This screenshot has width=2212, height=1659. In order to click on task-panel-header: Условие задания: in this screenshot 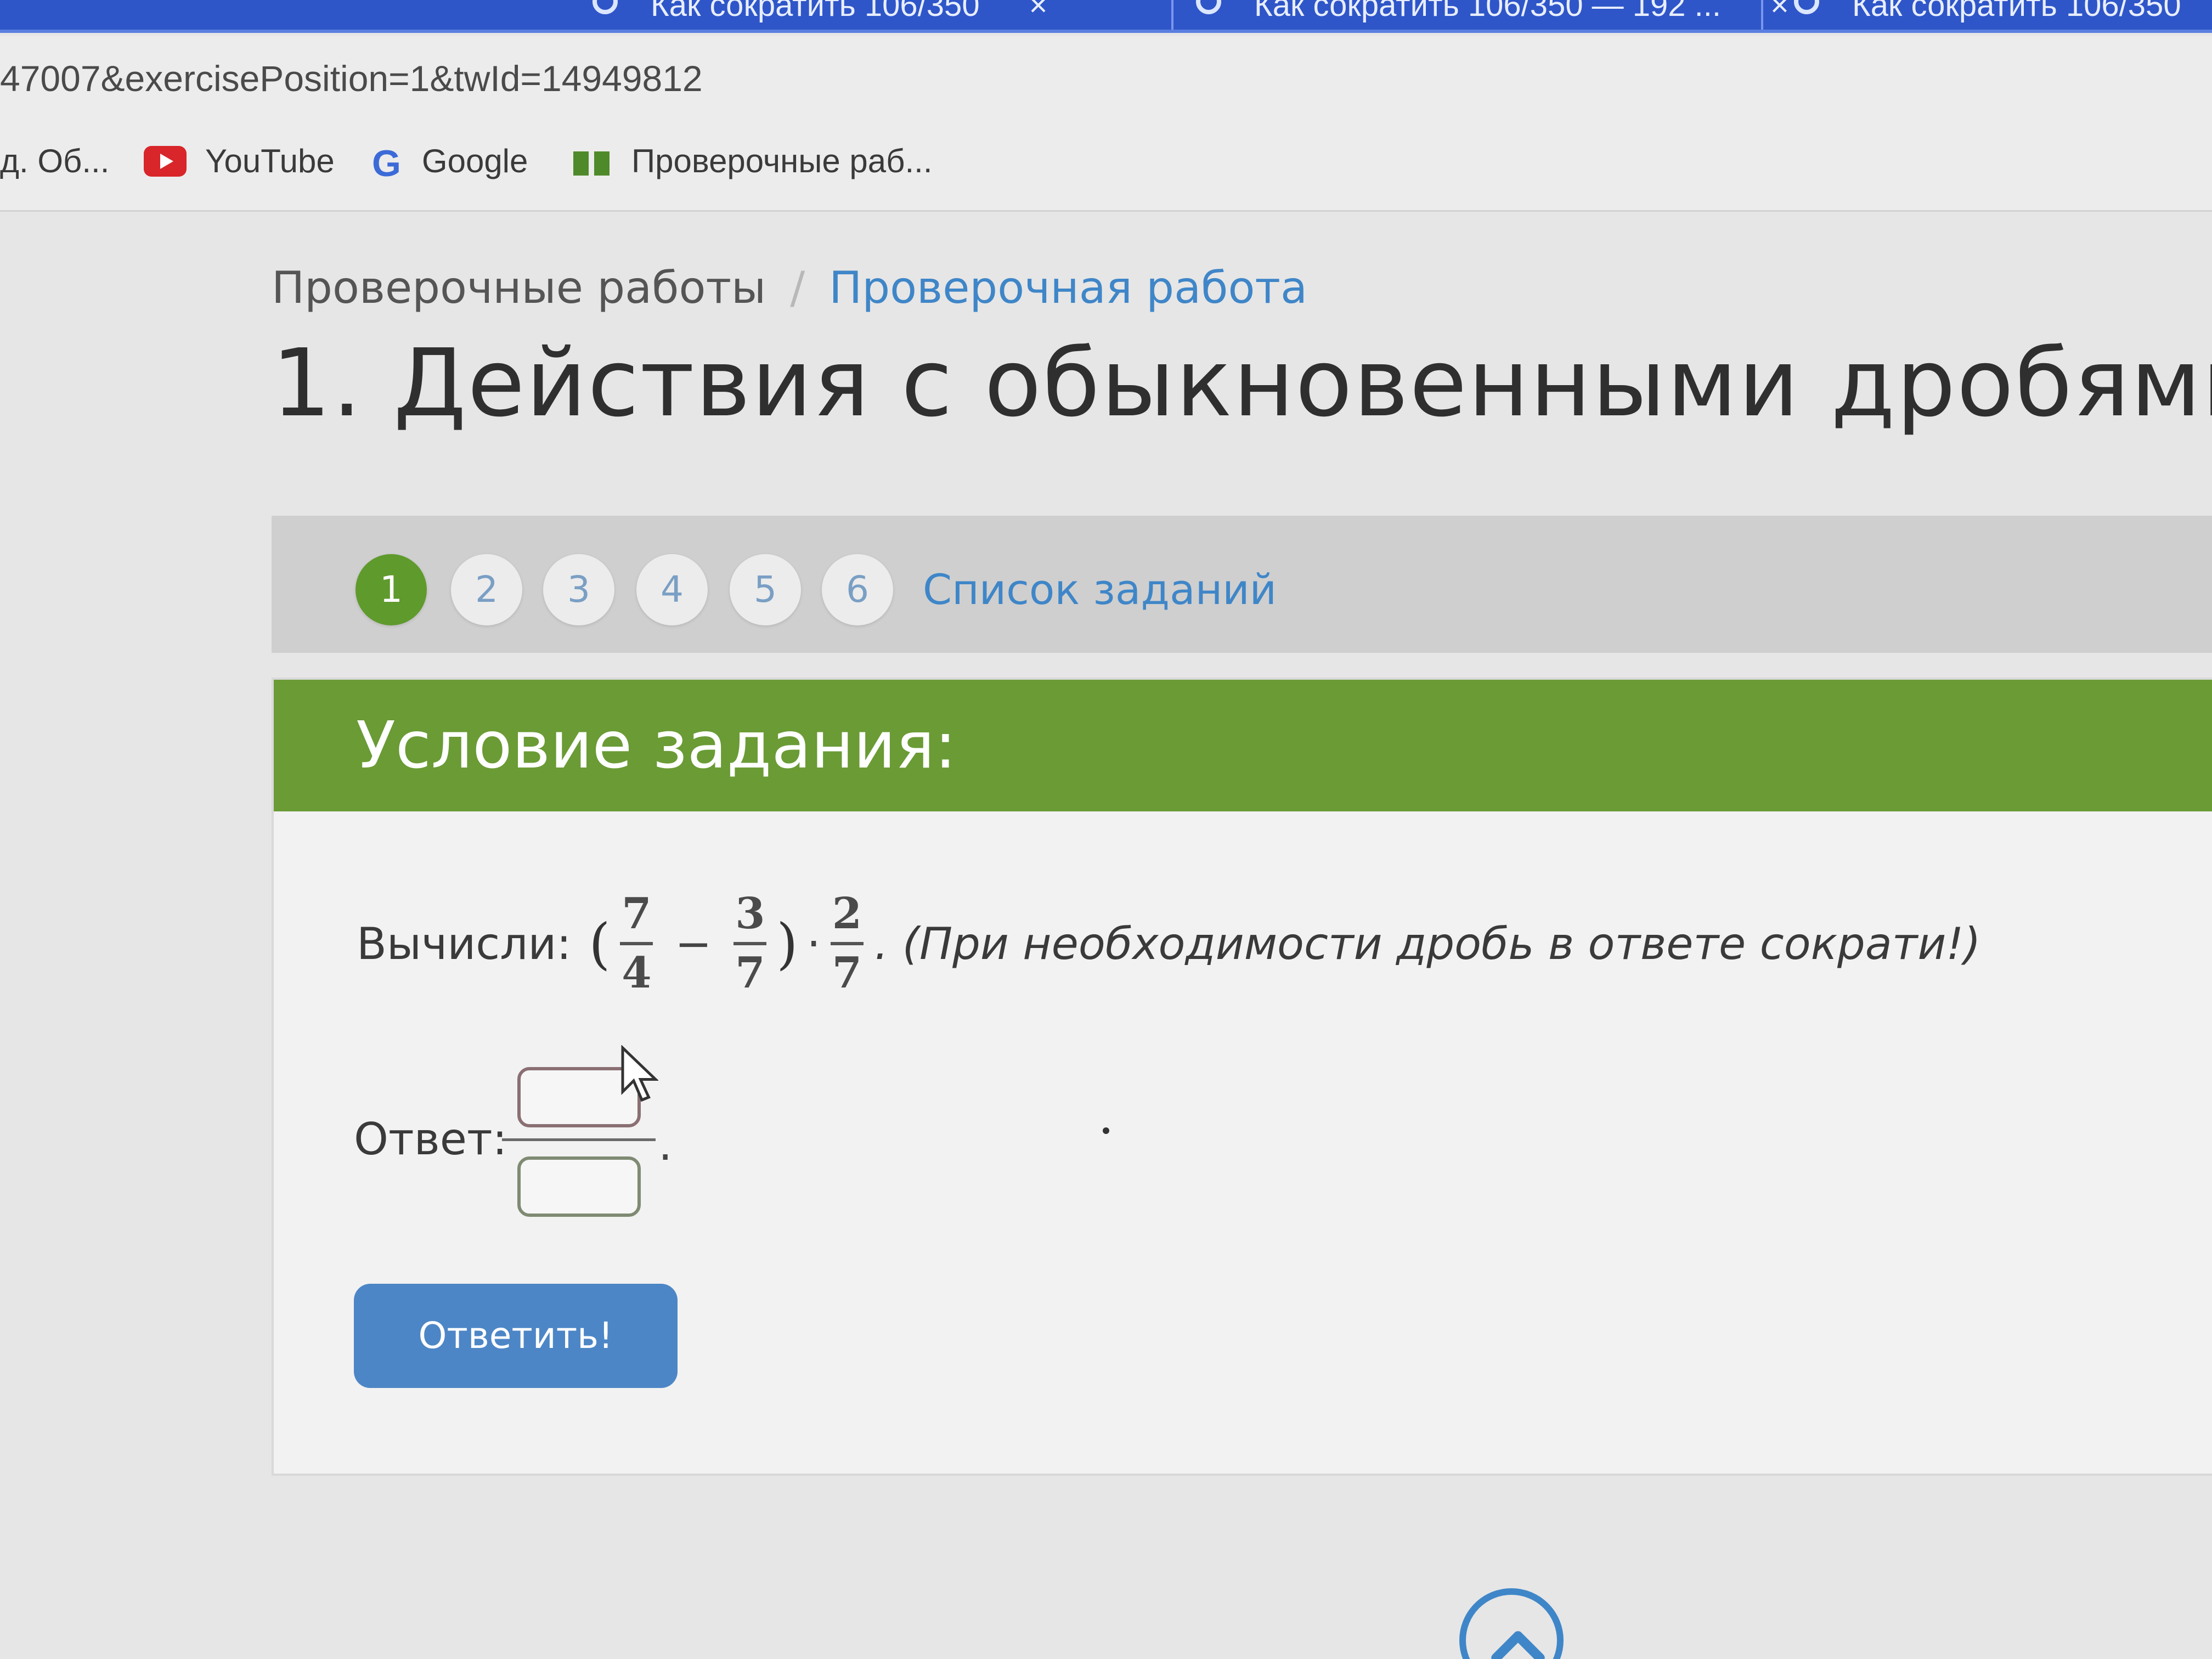, I will do `click(1243, 745)`.